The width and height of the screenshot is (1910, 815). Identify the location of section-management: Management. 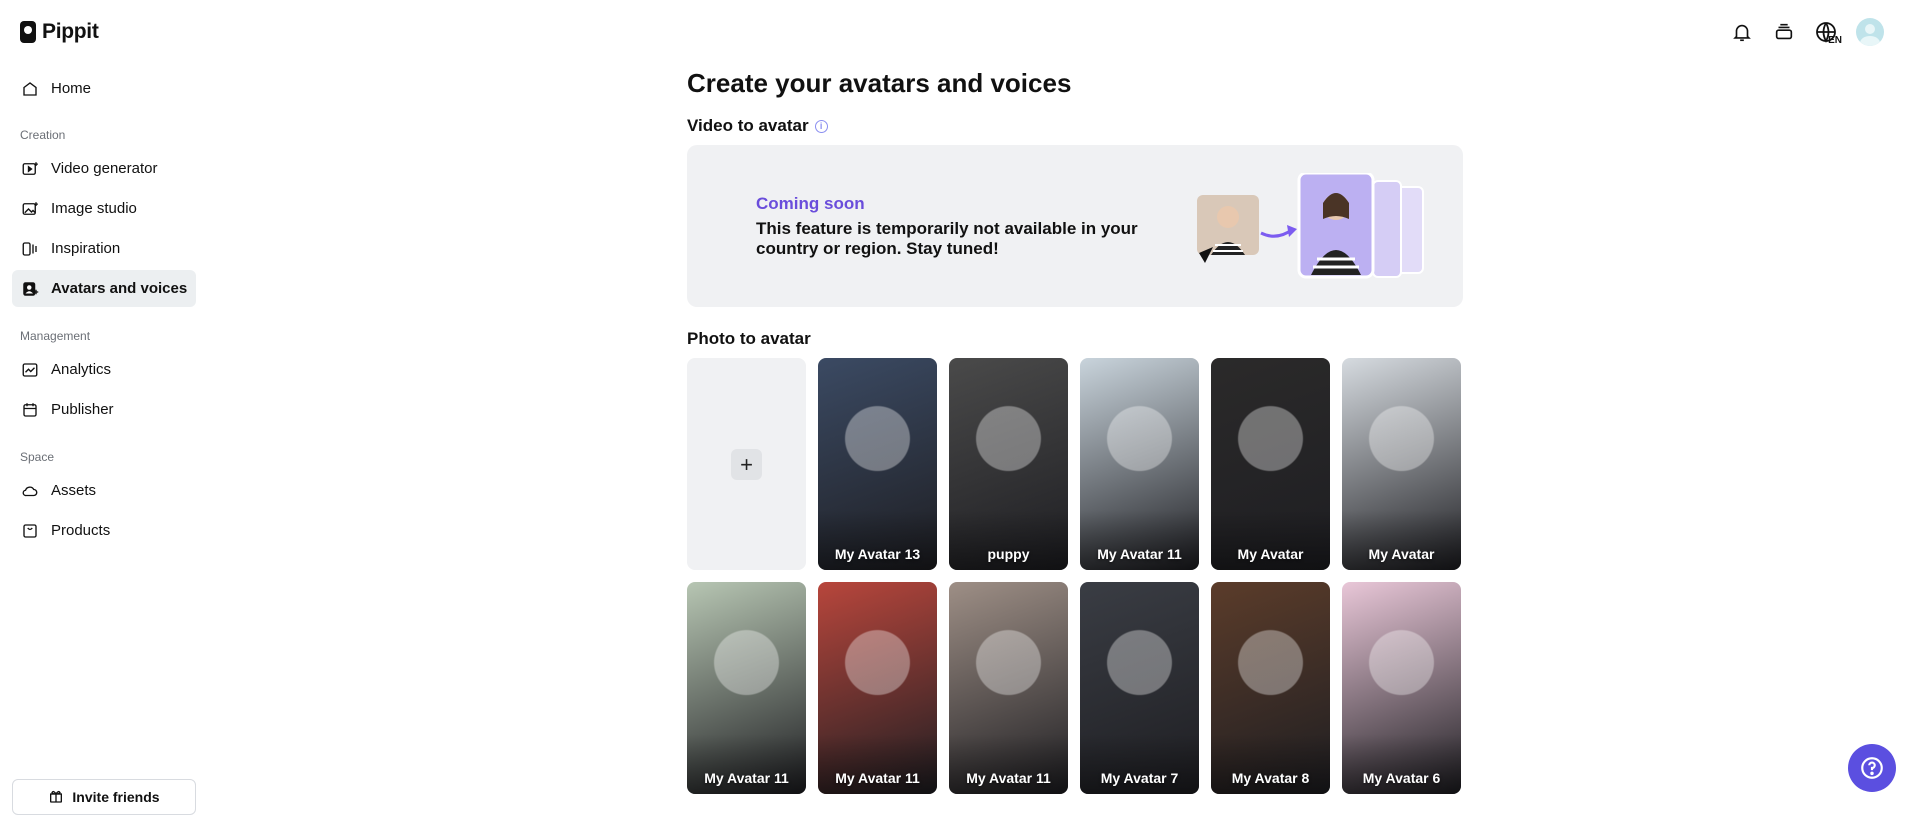
(55, 336).